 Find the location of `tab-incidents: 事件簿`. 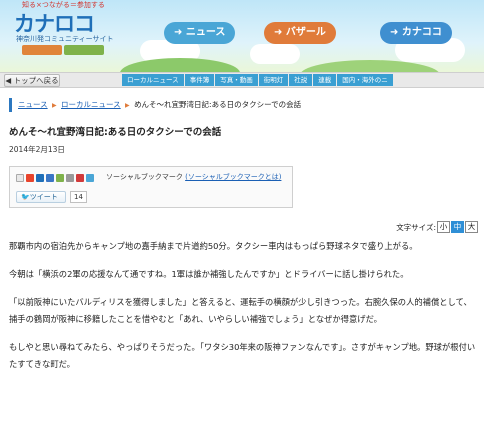

tab-incidents: 事件簿 is located at coordinates (199, 80).